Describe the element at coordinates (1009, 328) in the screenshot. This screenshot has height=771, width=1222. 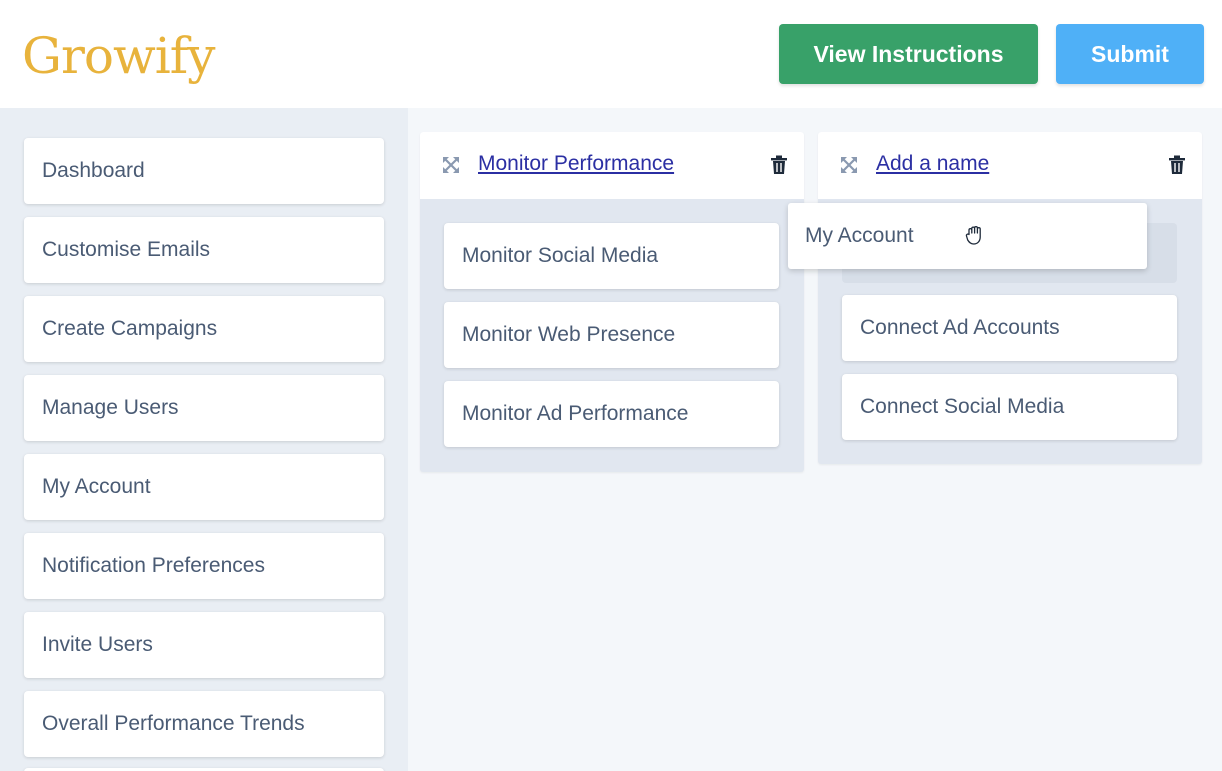
I see `card-connect-ad-accounts: Connect Ad Accounts` at that location.